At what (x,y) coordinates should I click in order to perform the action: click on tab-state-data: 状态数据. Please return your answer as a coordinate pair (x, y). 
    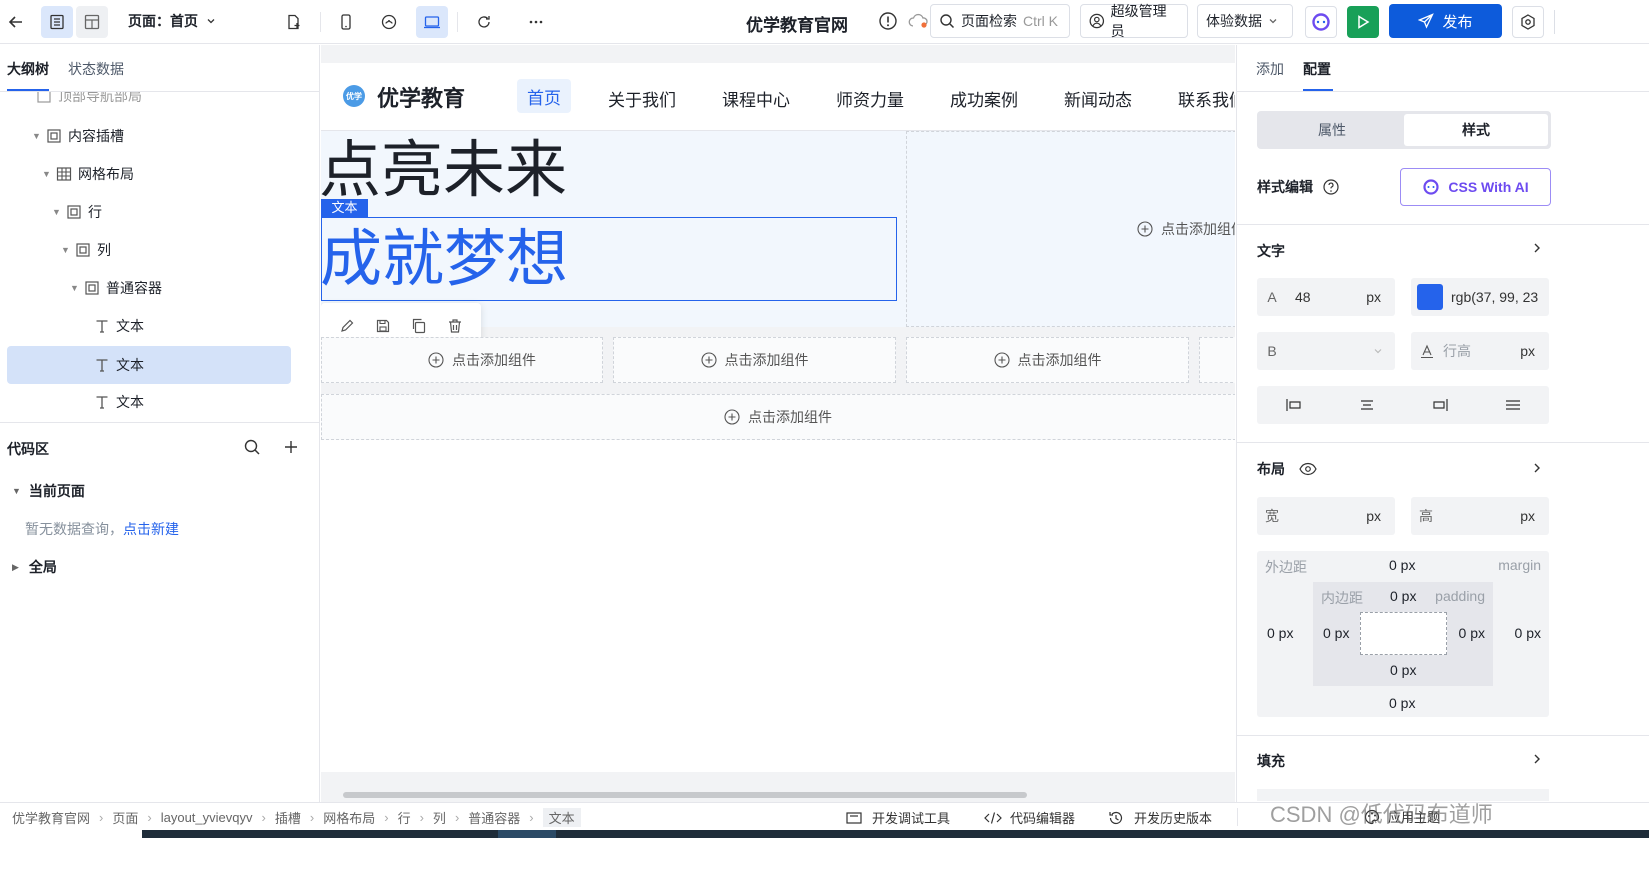
    Looking at the image, I should click on (96, 69).